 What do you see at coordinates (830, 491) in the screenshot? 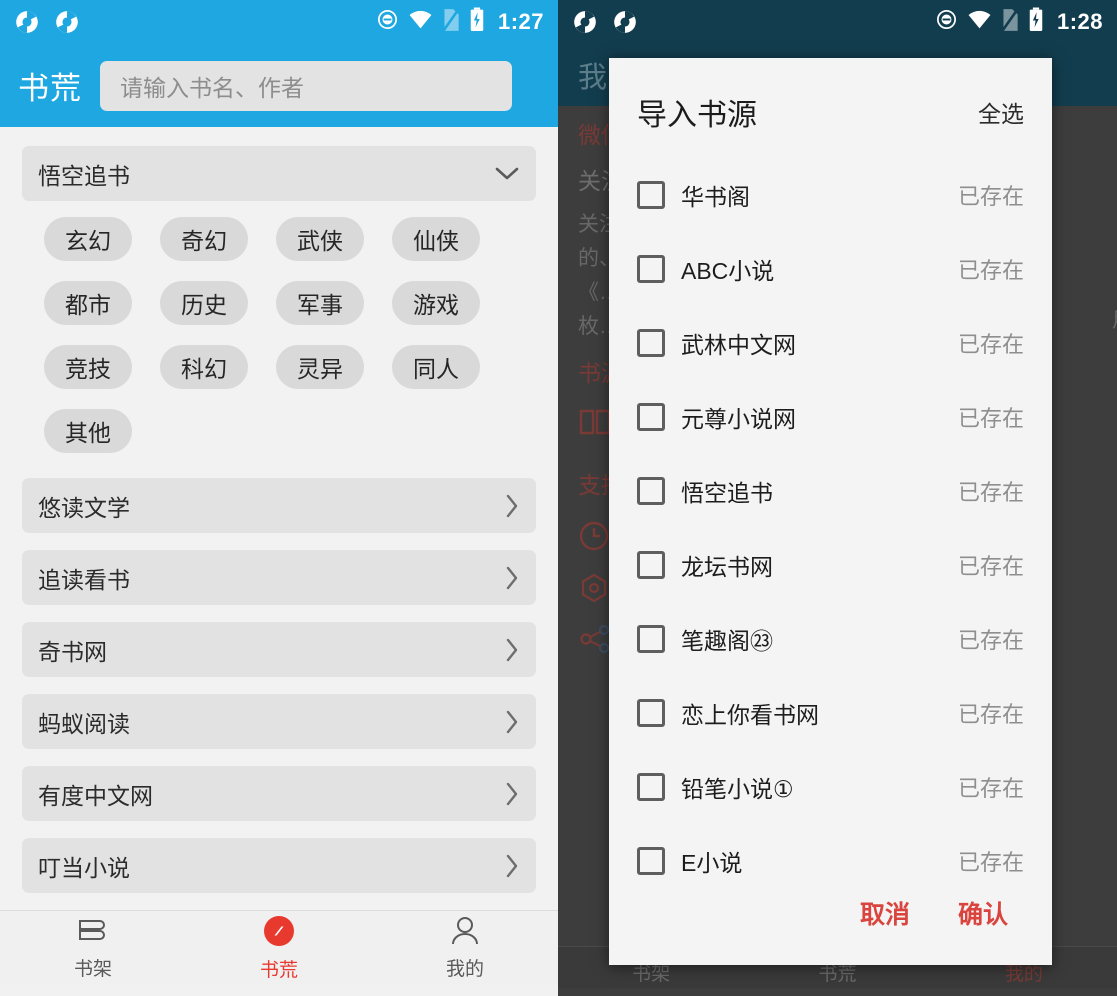
I see `list-item: 悟空追书 已存在` at bounding box center [830, 491].